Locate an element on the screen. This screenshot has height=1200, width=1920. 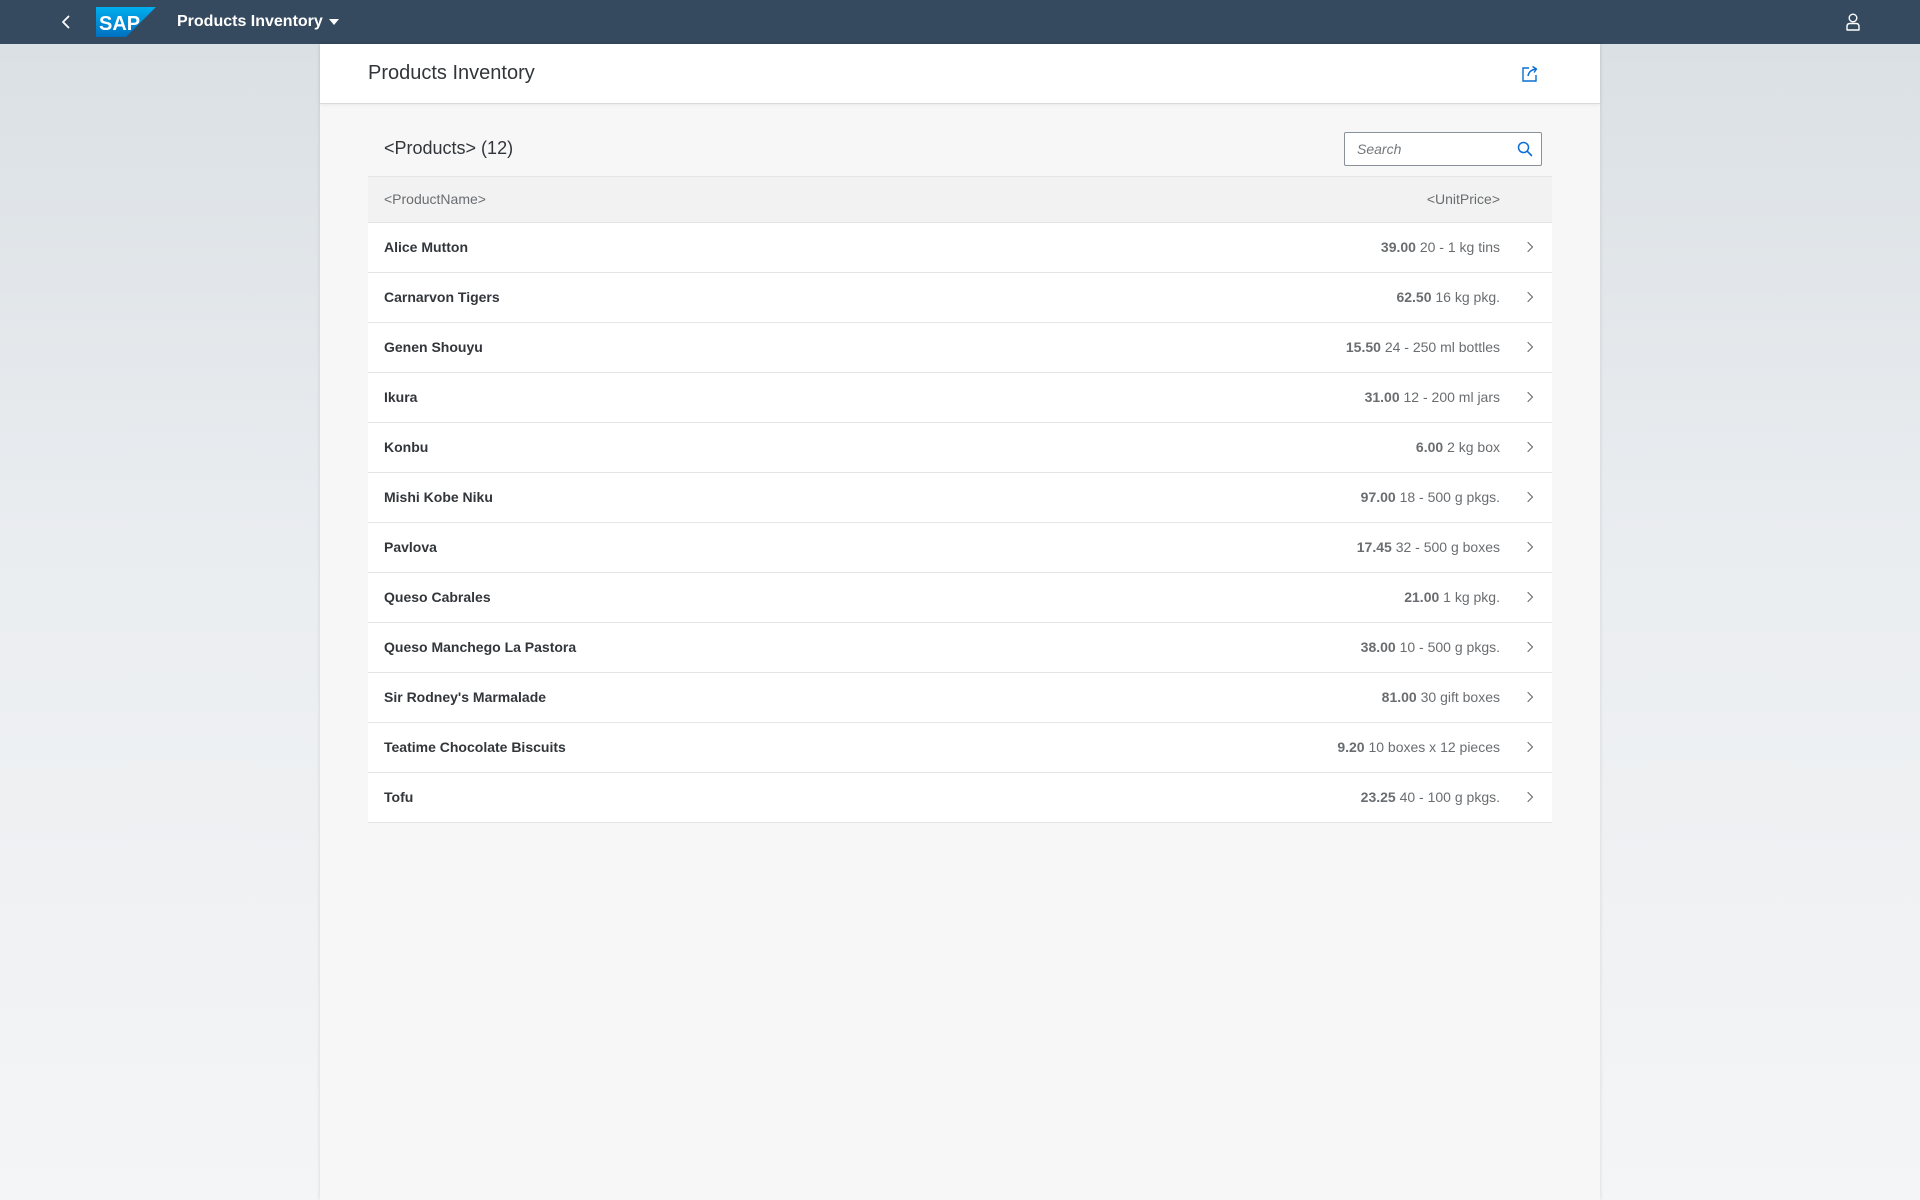
product-name: Konbu is located at coordinates (406, 447).